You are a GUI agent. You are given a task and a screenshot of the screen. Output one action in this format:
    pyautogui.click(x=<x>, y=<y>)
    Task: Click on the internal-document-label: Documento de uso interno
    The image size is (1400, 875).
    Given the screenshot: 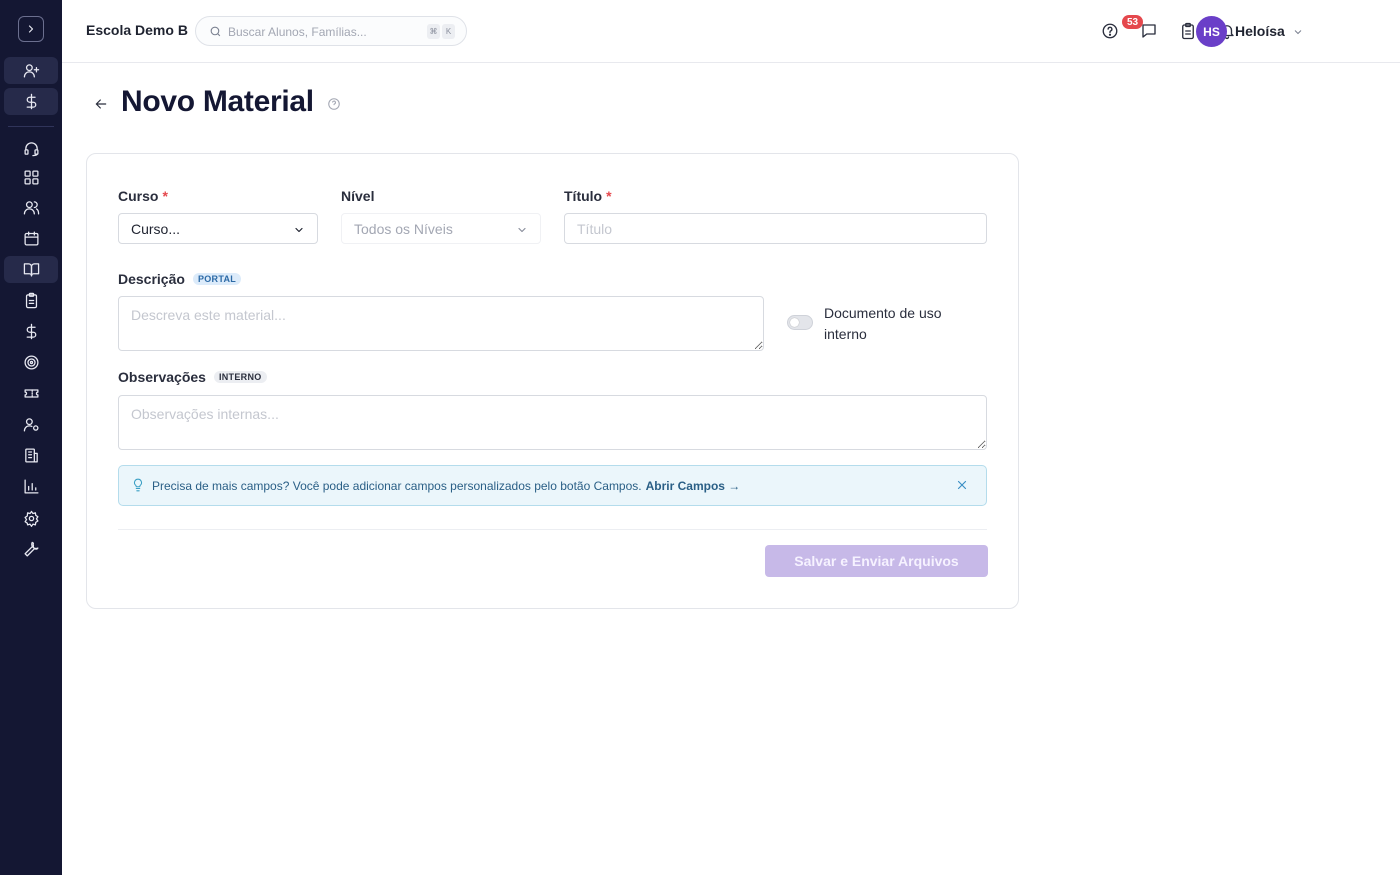 What is the action you would take?
    pyautogui.click(x=883, y=323)
    